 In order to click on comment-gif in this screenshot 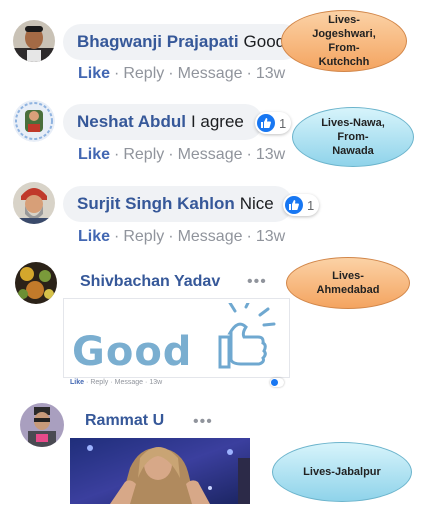, I will do `click(160, 471)`.